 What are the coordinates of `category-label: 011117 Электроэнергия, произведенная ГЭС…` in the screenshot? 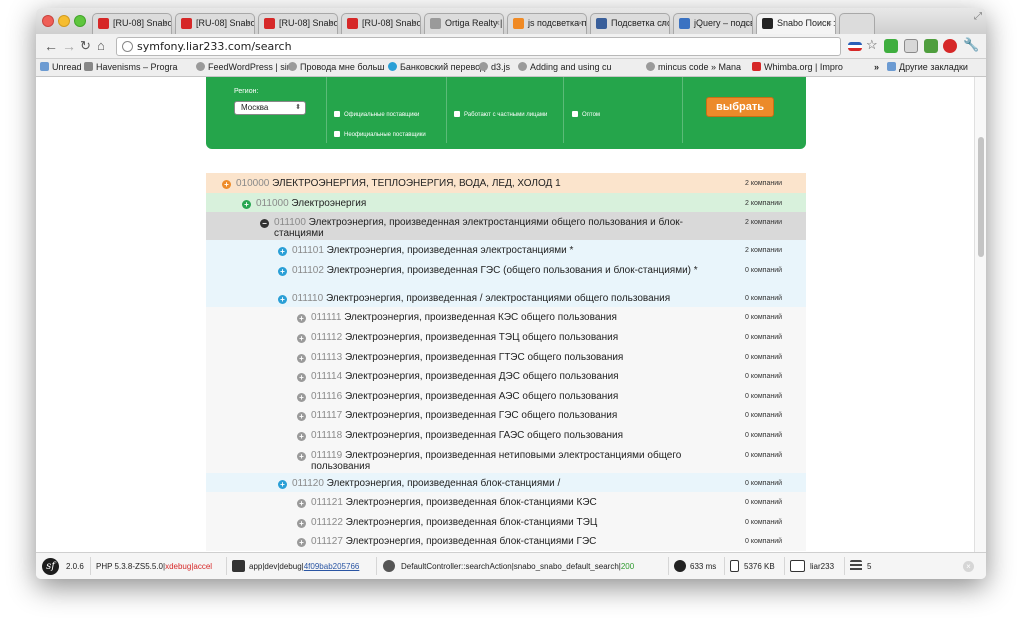 It's located at (508, 415).